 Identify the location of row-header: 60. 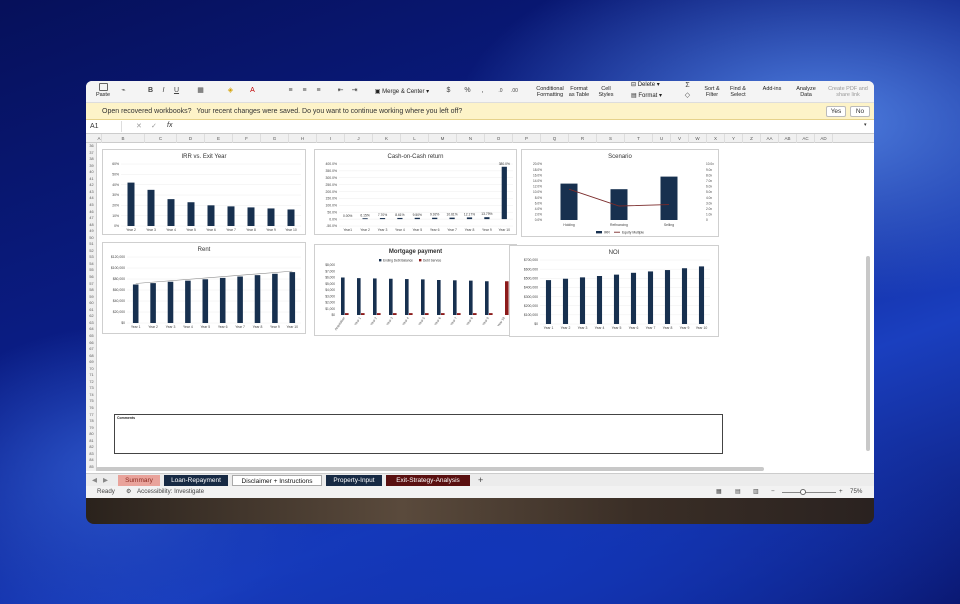
(91, 303).